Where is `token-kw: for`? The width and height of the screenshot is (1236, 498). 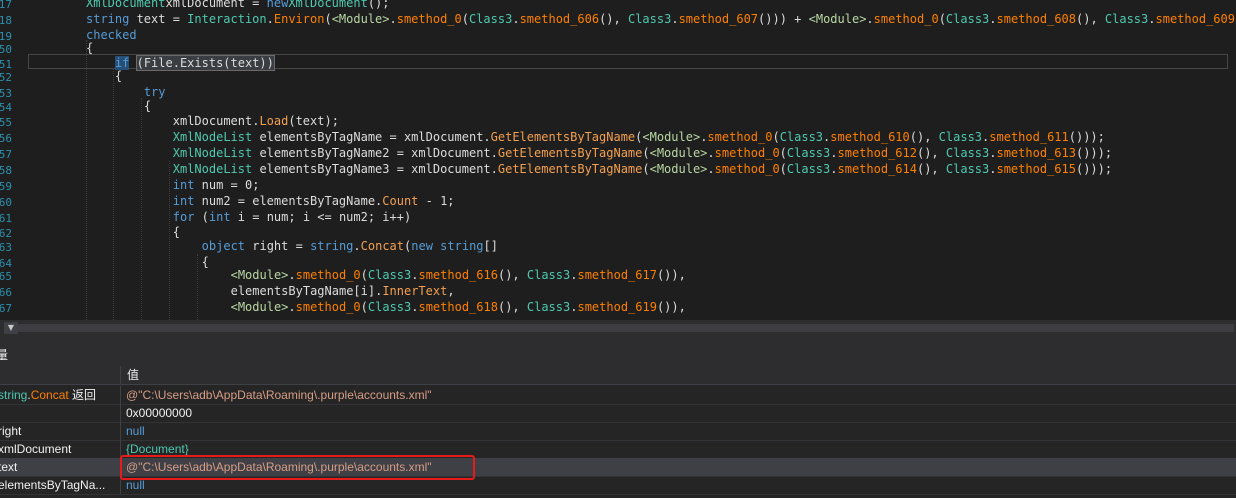
token-kw: for is located at coordinates (183, 217).